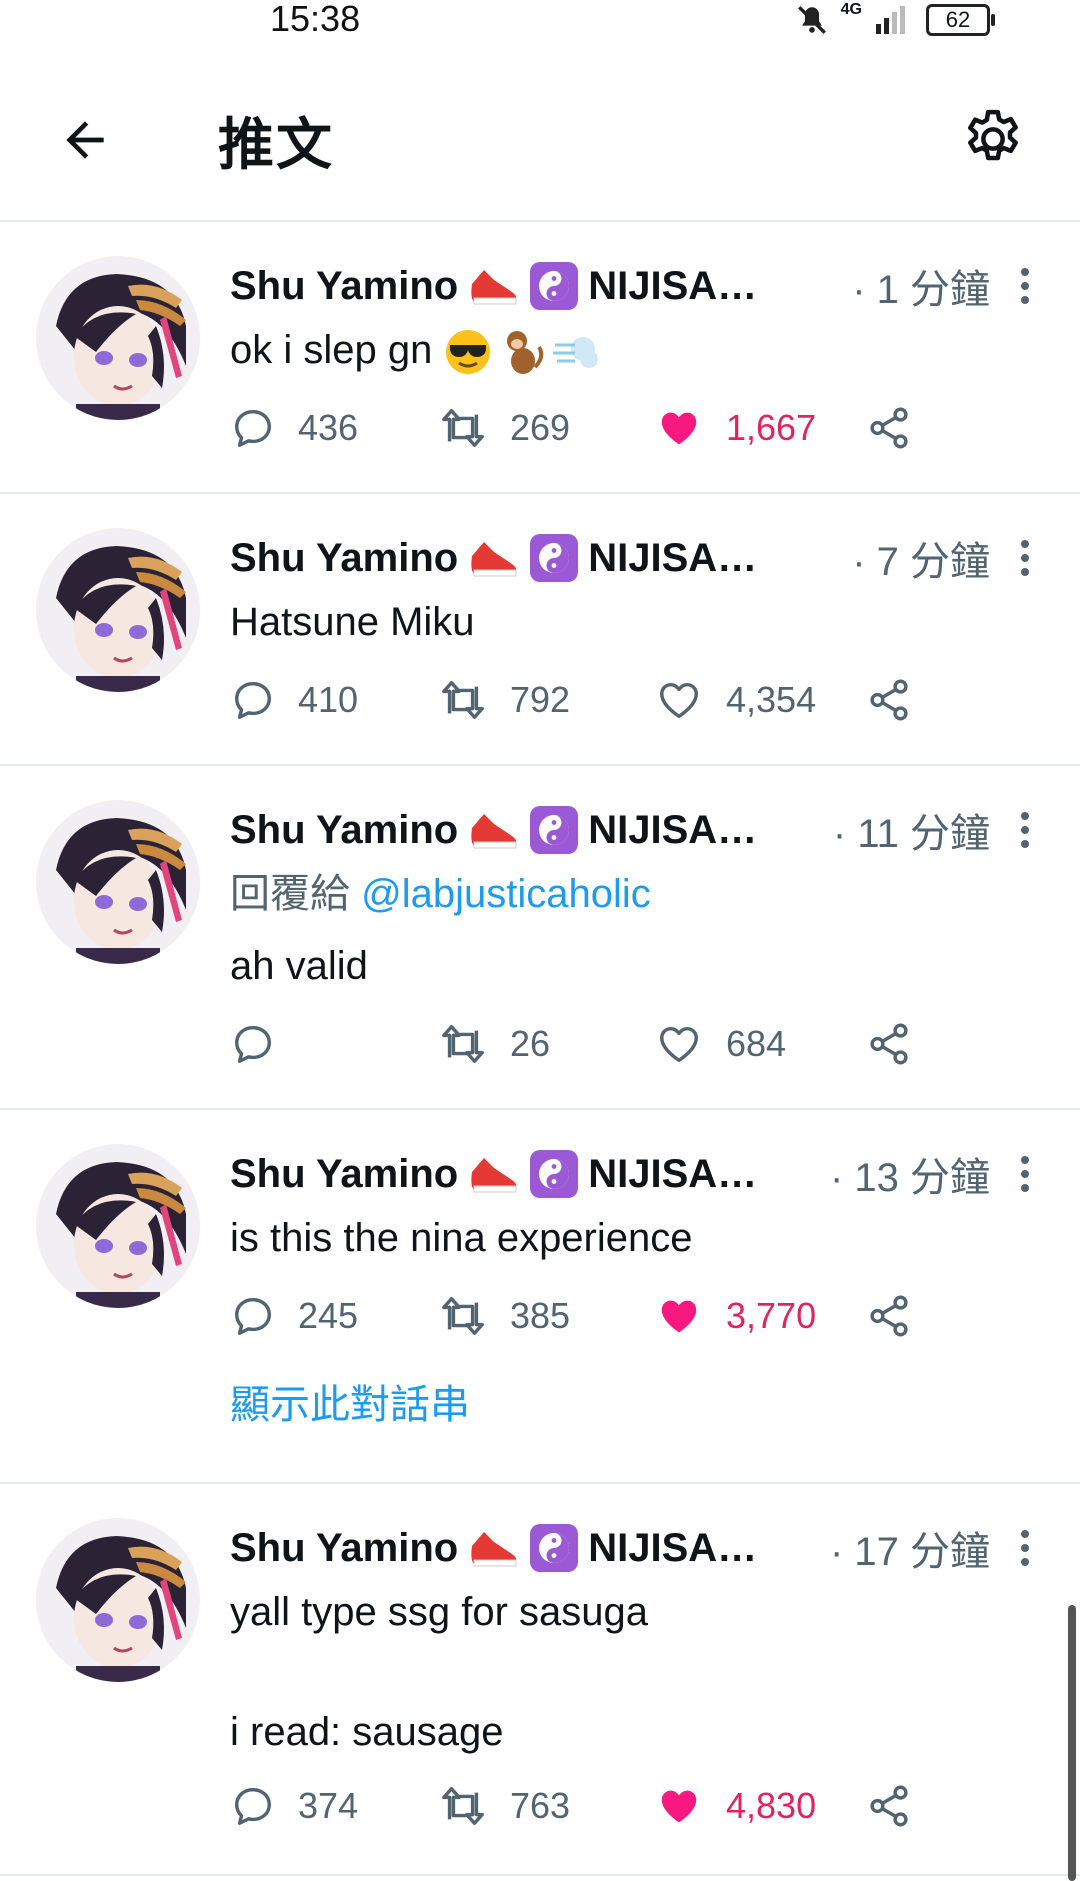 Image resolution: width=1080 pixels, height=1881 pixels. Describe the element at coordinates (911, 830) in the screenshot. I see `tweet-time: · 11 分鐘` at that location.